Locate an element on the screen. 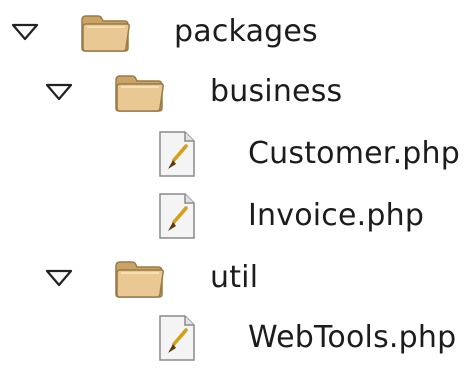 The image size is (471, 370). tree-node-label: Invoice.php is located at coordinates (336, 215).